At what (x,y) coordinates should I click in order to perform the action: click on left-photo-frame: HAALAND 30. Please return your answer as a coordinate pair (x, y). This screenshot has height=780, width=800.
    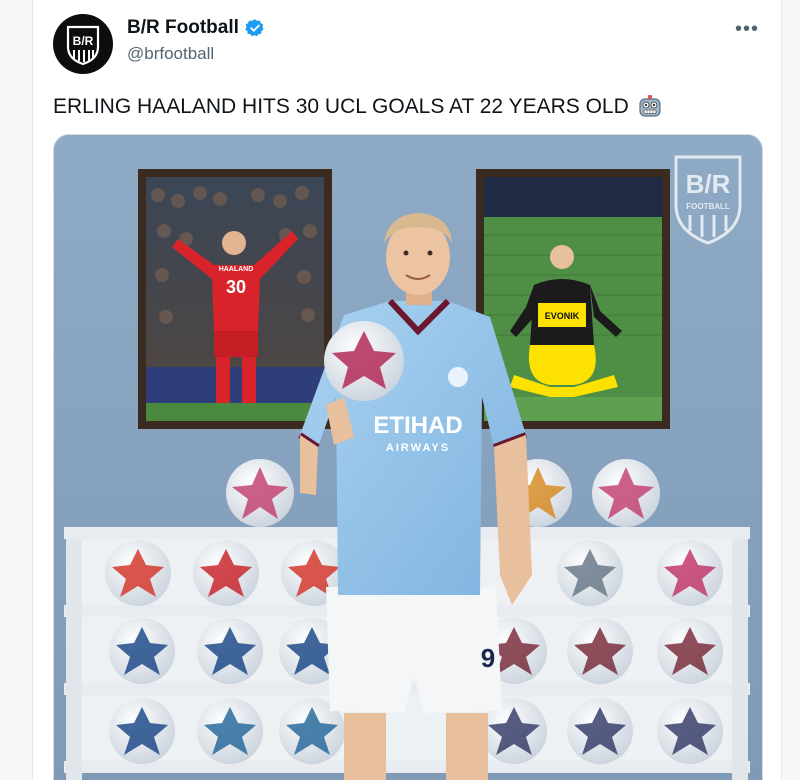
    Looking at the image, I should click on (235, 299).